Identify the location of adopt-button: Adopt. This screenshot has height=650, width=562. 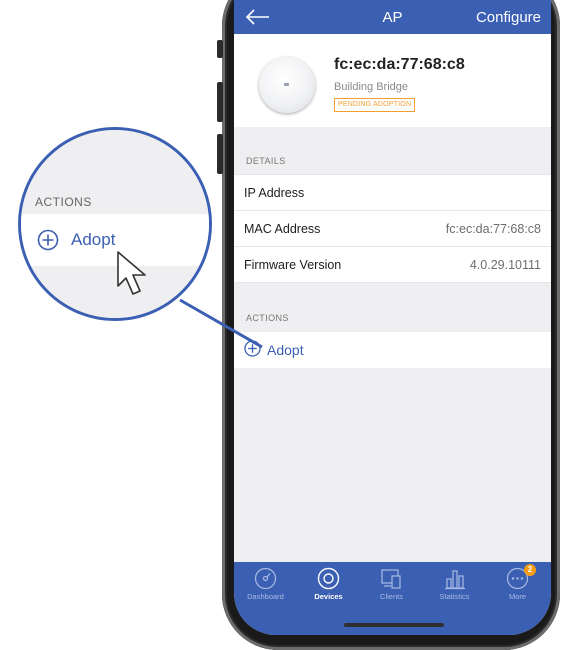
(392, 350).